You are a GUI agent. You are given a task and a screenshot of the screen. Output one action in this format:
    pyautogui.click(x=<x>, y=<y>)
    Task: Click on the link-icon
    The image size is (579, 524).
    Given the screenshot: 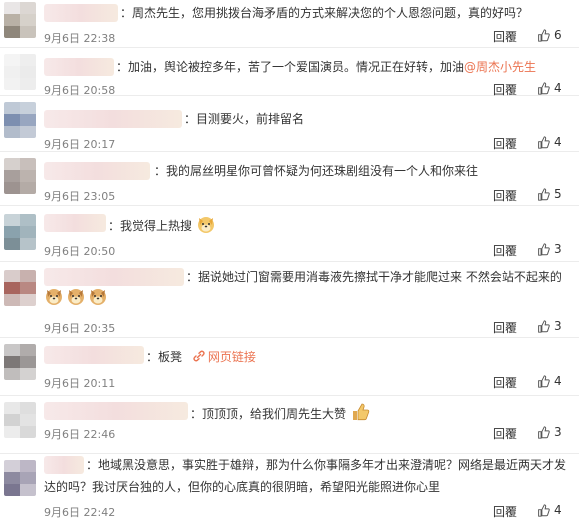 What is the action you would take?
    pyautogui.click(x=199, y=356)
    